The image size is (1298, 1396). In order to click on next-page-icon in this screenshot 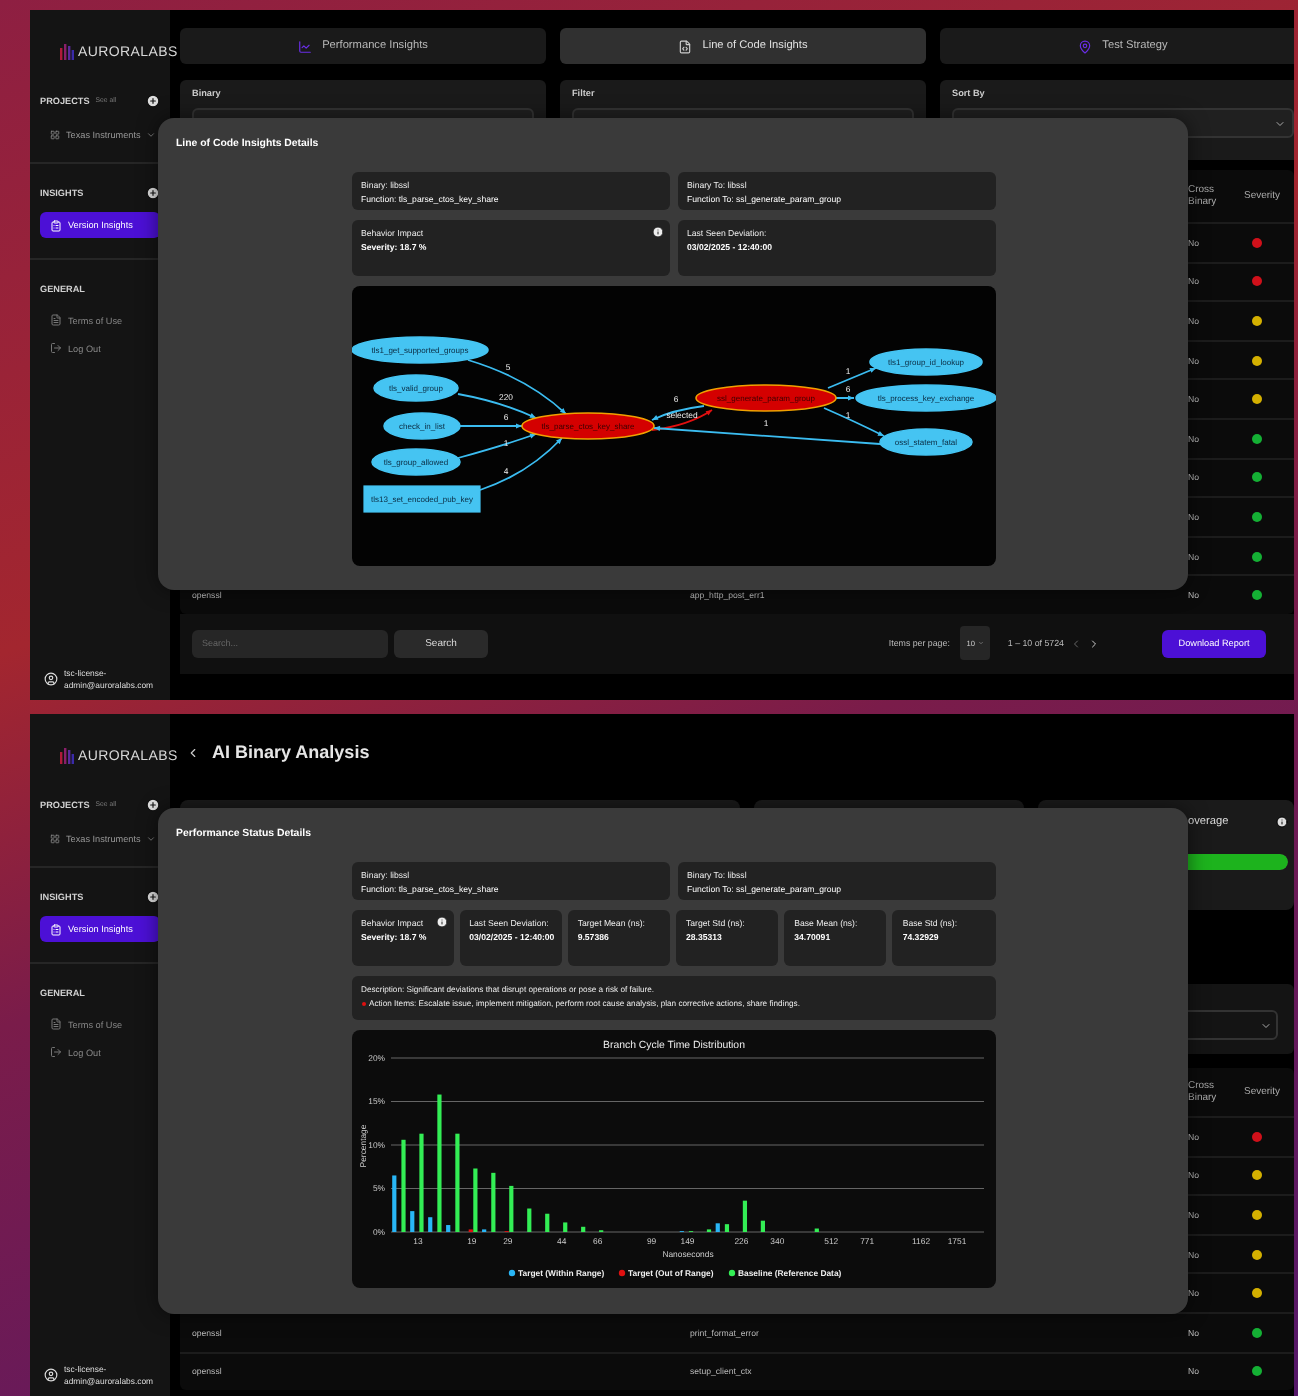, I will do `click(1094, 643)`.